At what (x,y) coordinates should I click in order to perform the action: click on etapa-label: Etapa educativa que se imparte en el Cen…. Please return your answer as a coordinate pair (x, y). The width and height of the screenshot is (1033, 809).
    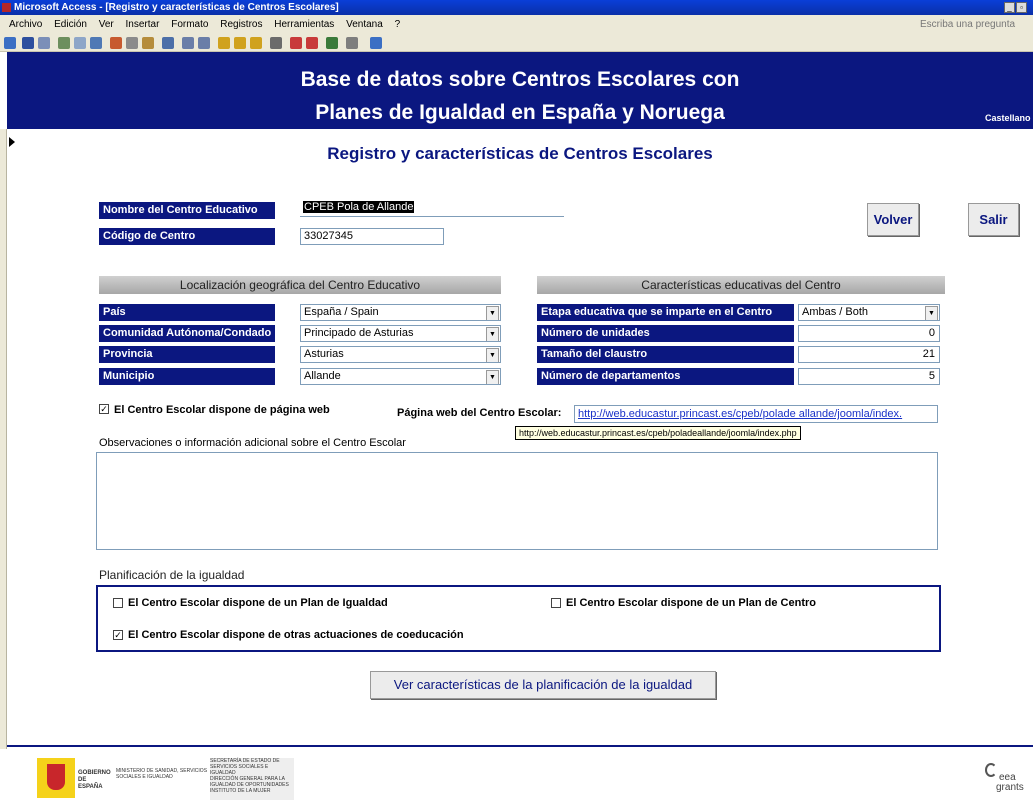
    Looking at the image, I should click on (665, 312).